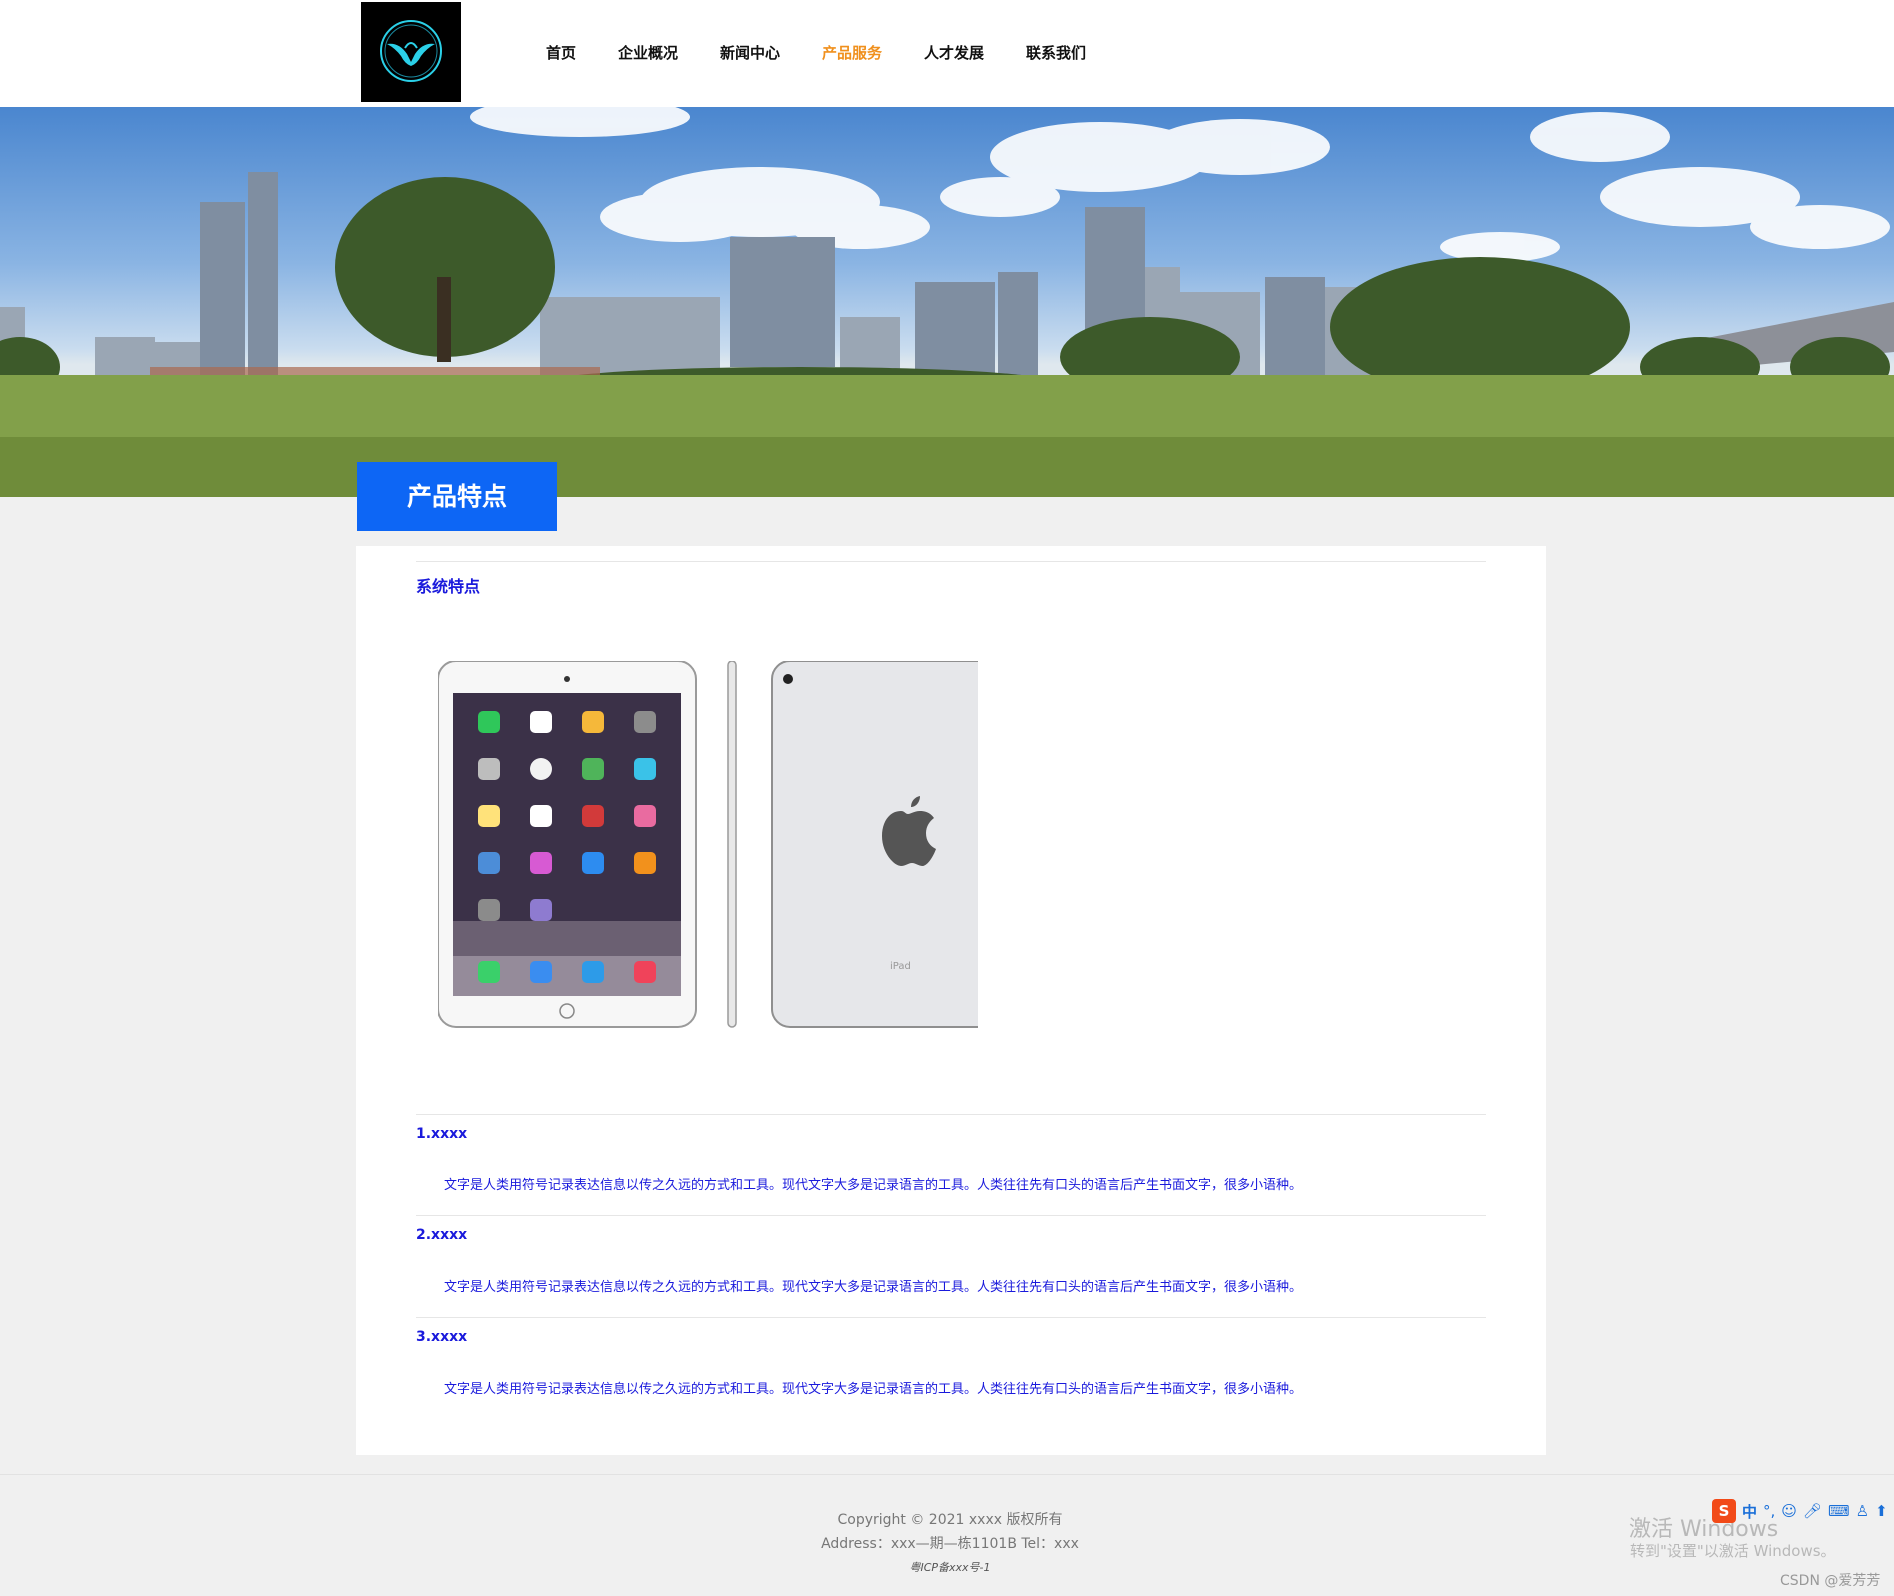 Image resolution: width=1894 pixels, height=1596 pixels. Describe the element at coordinates (852, 52) in the screenshot. I see `nav-item-products: 产品服务` at that location.